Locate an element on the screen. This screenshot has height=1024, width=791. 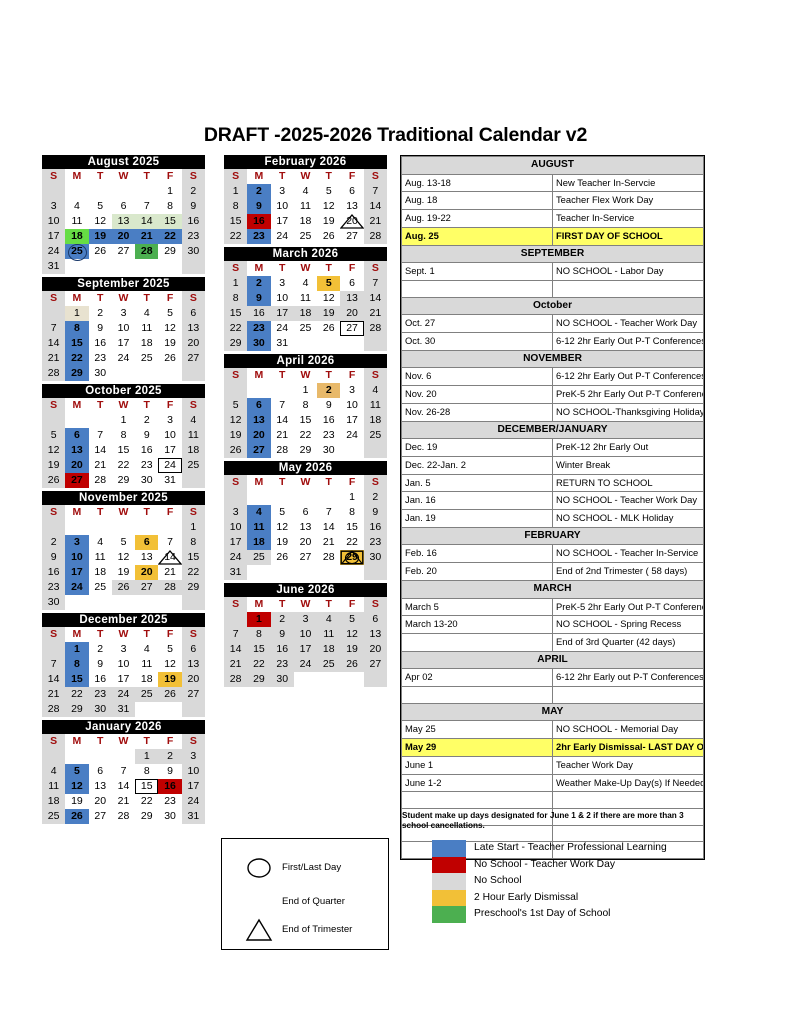
calendar-day-cell: 24 is located at coordinates (236, 557).